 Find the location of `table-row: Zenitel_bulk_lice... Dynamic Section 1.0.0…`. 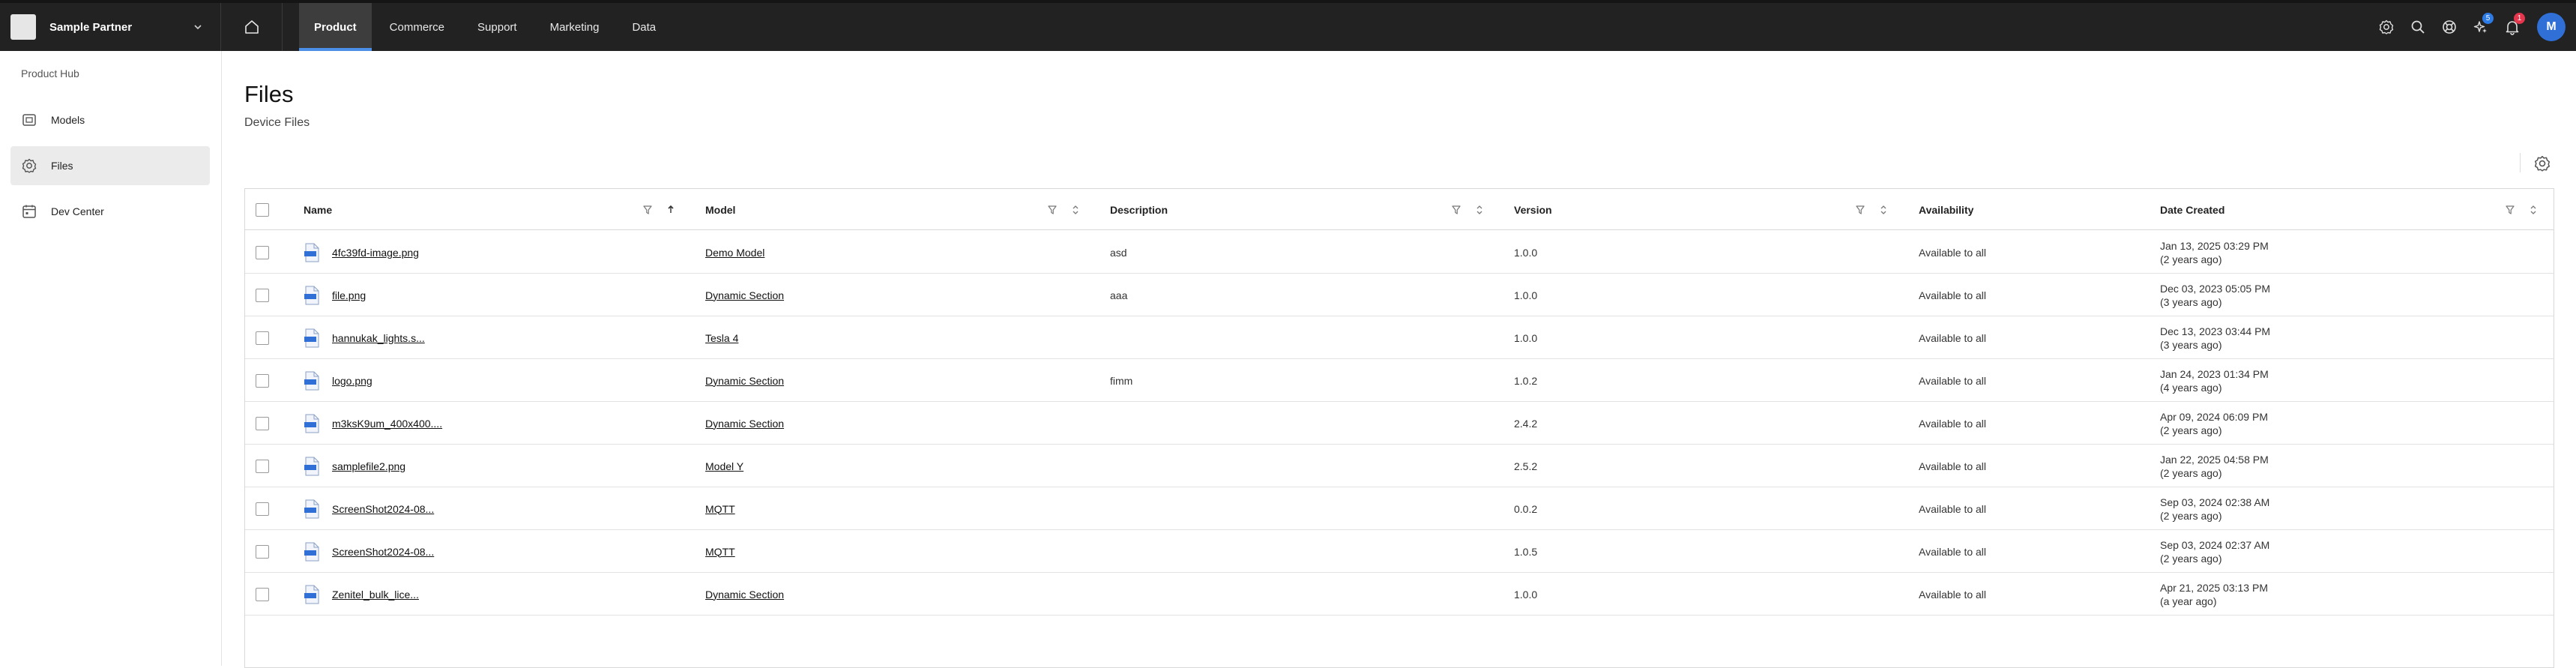

table-row: Zenitel_bulk_lice... Dynamic Section 1.0.0… is located at coordinates (1400, 594).